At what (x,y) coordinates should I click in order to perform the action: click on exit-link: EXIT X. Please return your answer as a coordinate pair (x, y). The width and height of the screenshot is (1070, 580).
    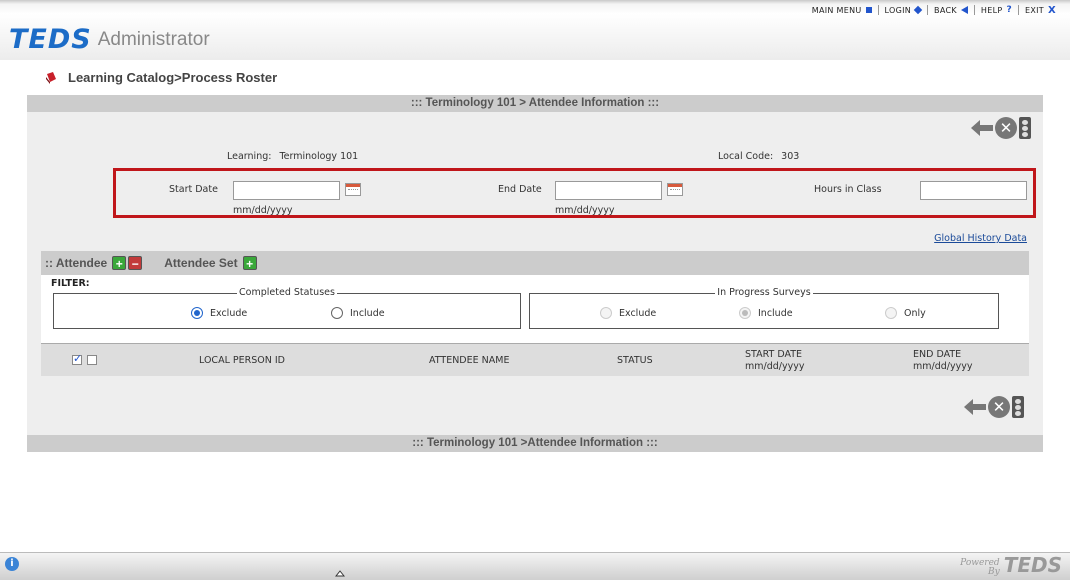
    Looking at the image, I should click on (1040, 10).